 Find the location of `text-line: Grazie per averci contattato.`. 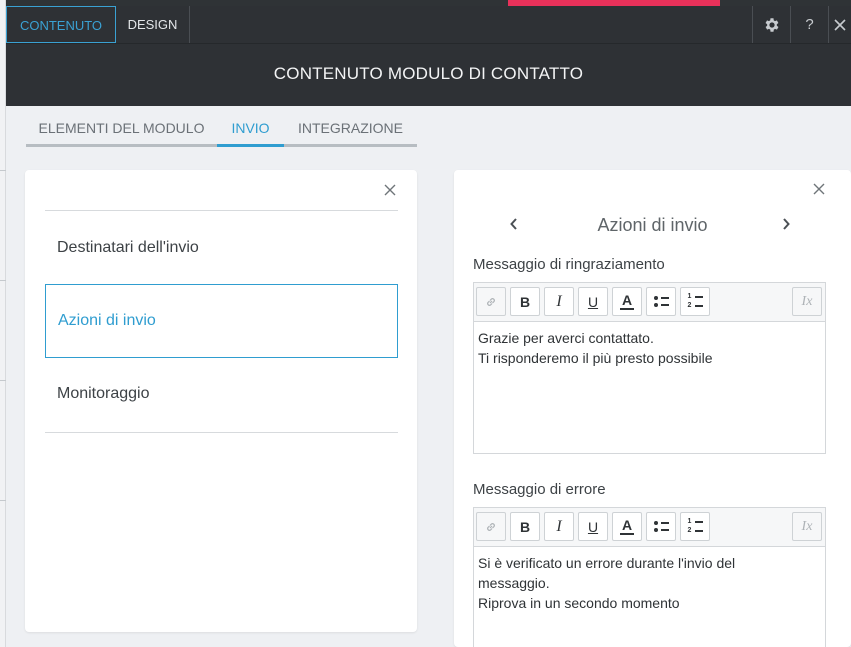

text-line: Grazie per averci contattato. is located at coordinates (566, 338).